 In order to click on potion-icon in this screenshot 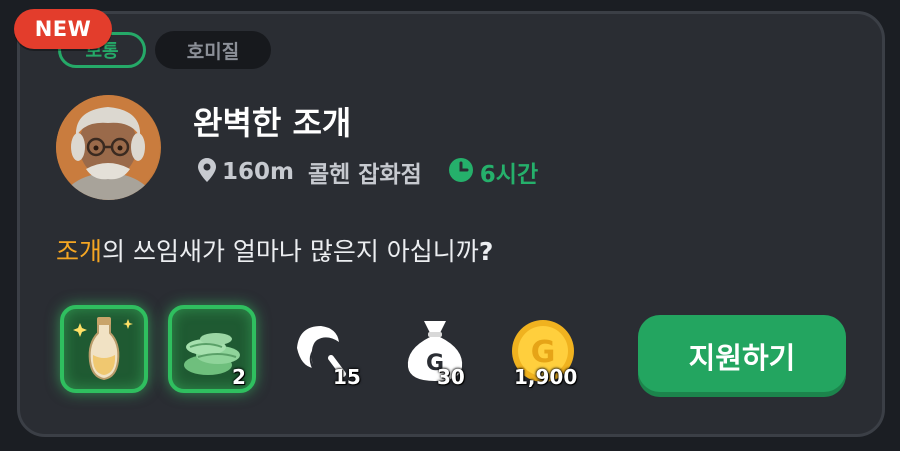, I will do `click(103, 349)`.